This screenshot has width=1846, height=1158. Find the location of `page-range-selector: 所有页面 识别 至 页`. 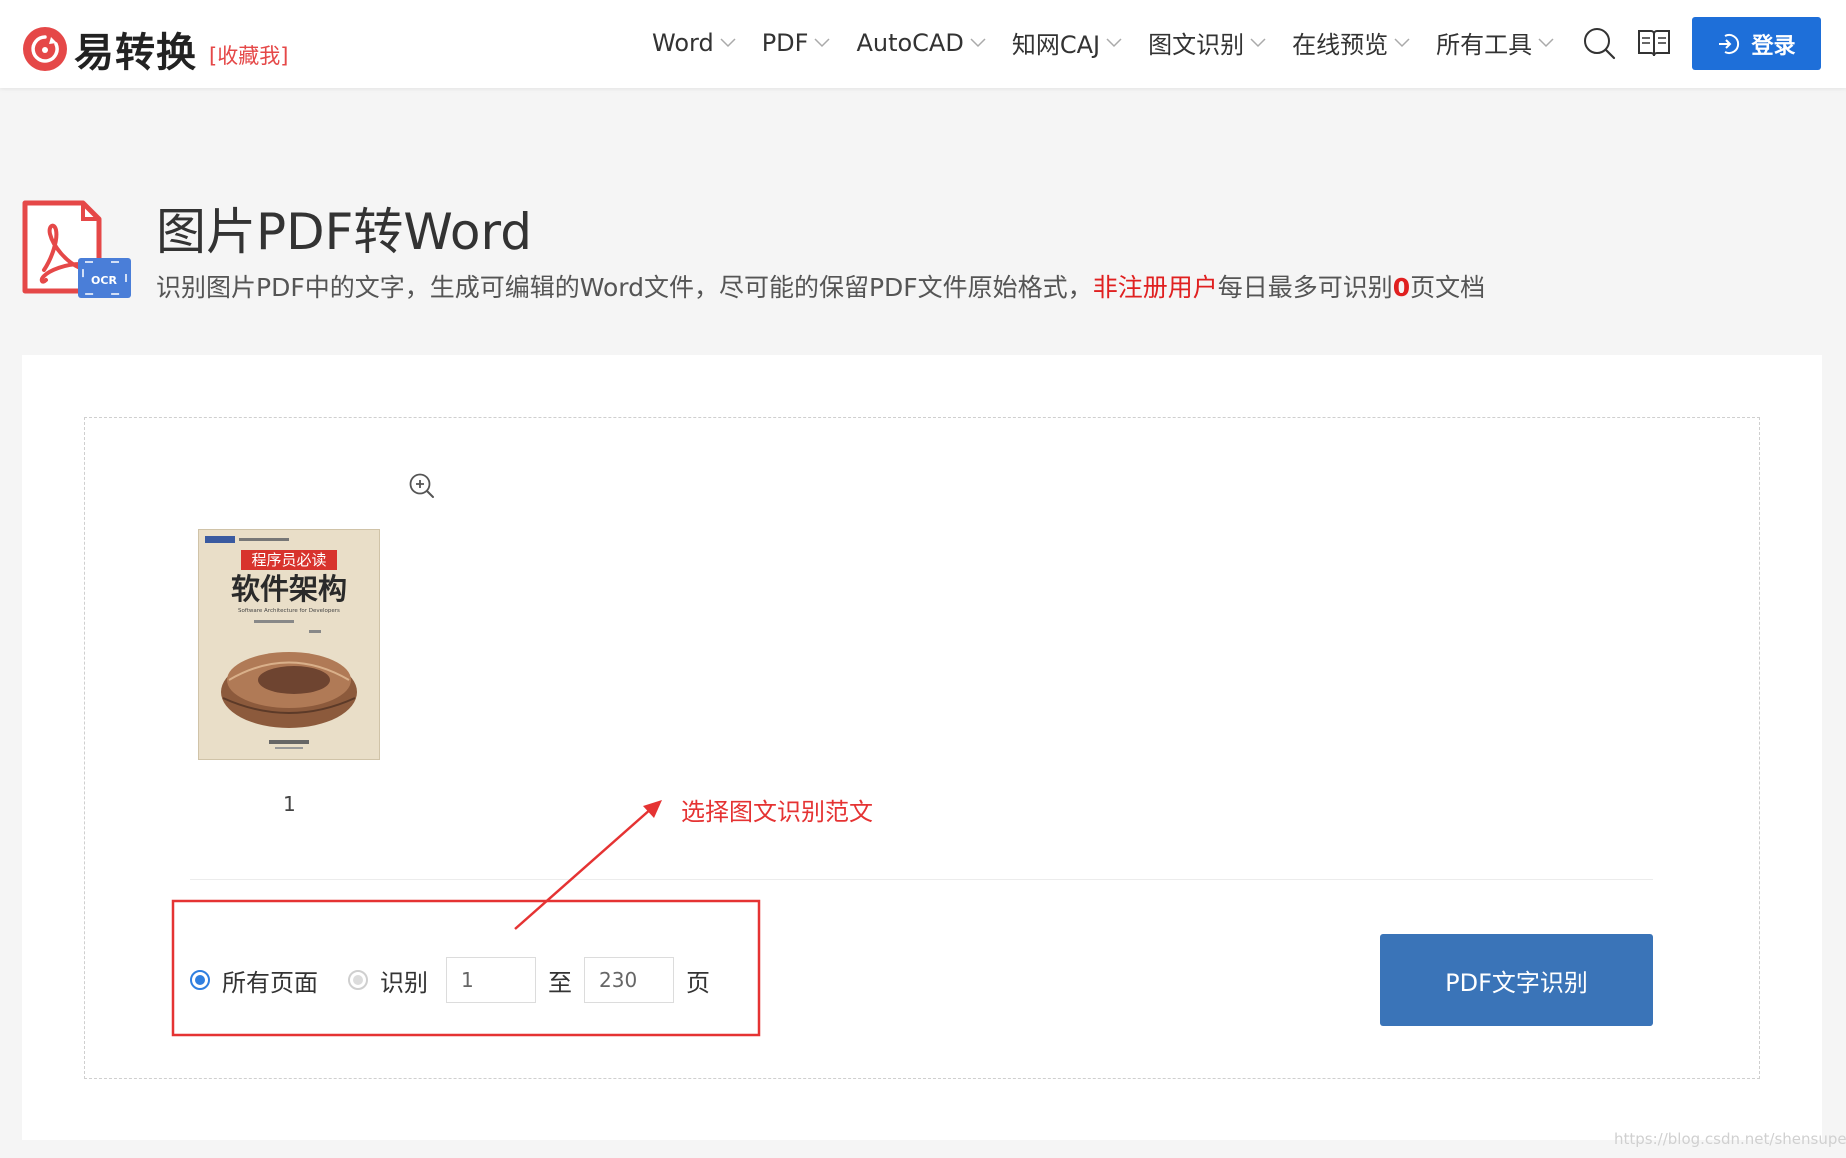

page-range-selector: 所有页面 识别 至 页 is located at coordinates (456, 980).